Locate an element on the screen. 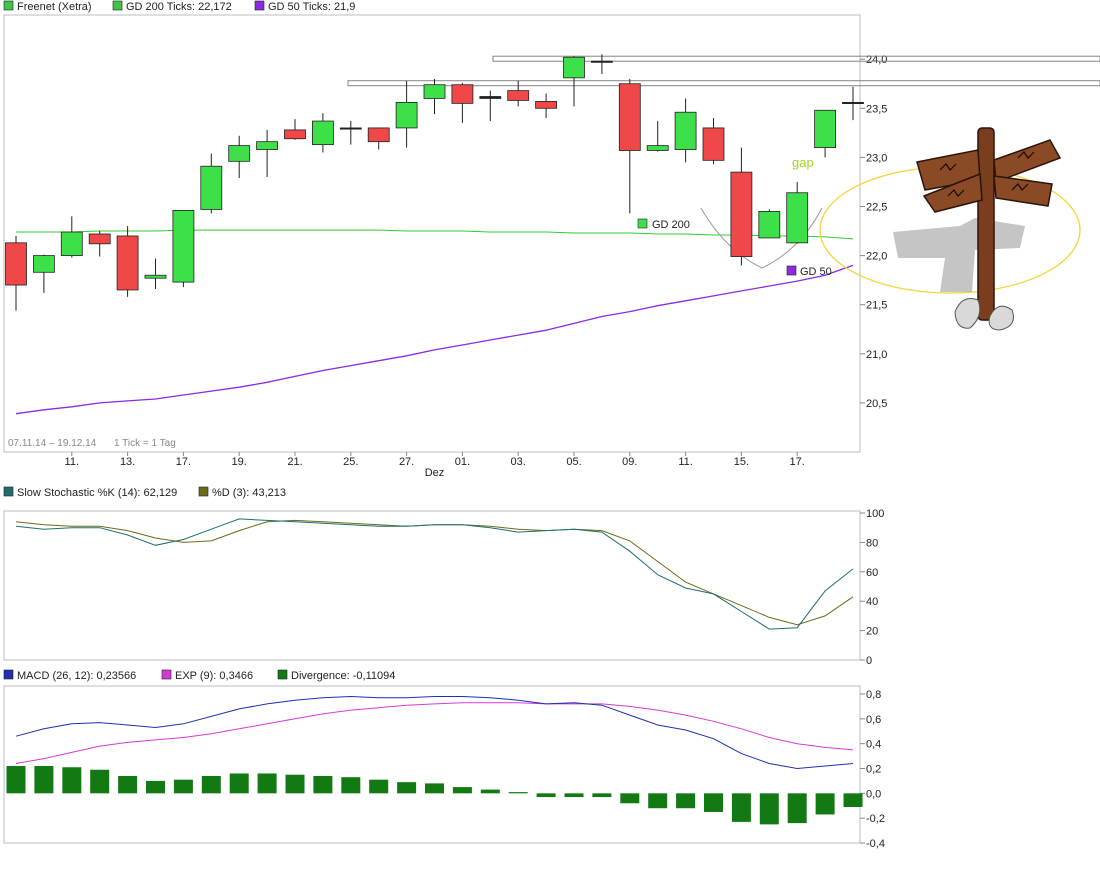 The height and width of the screenshot is (870, 1100). legend-label: MACD (26, 12): 0,23566 is located at coordinates (76, 676).